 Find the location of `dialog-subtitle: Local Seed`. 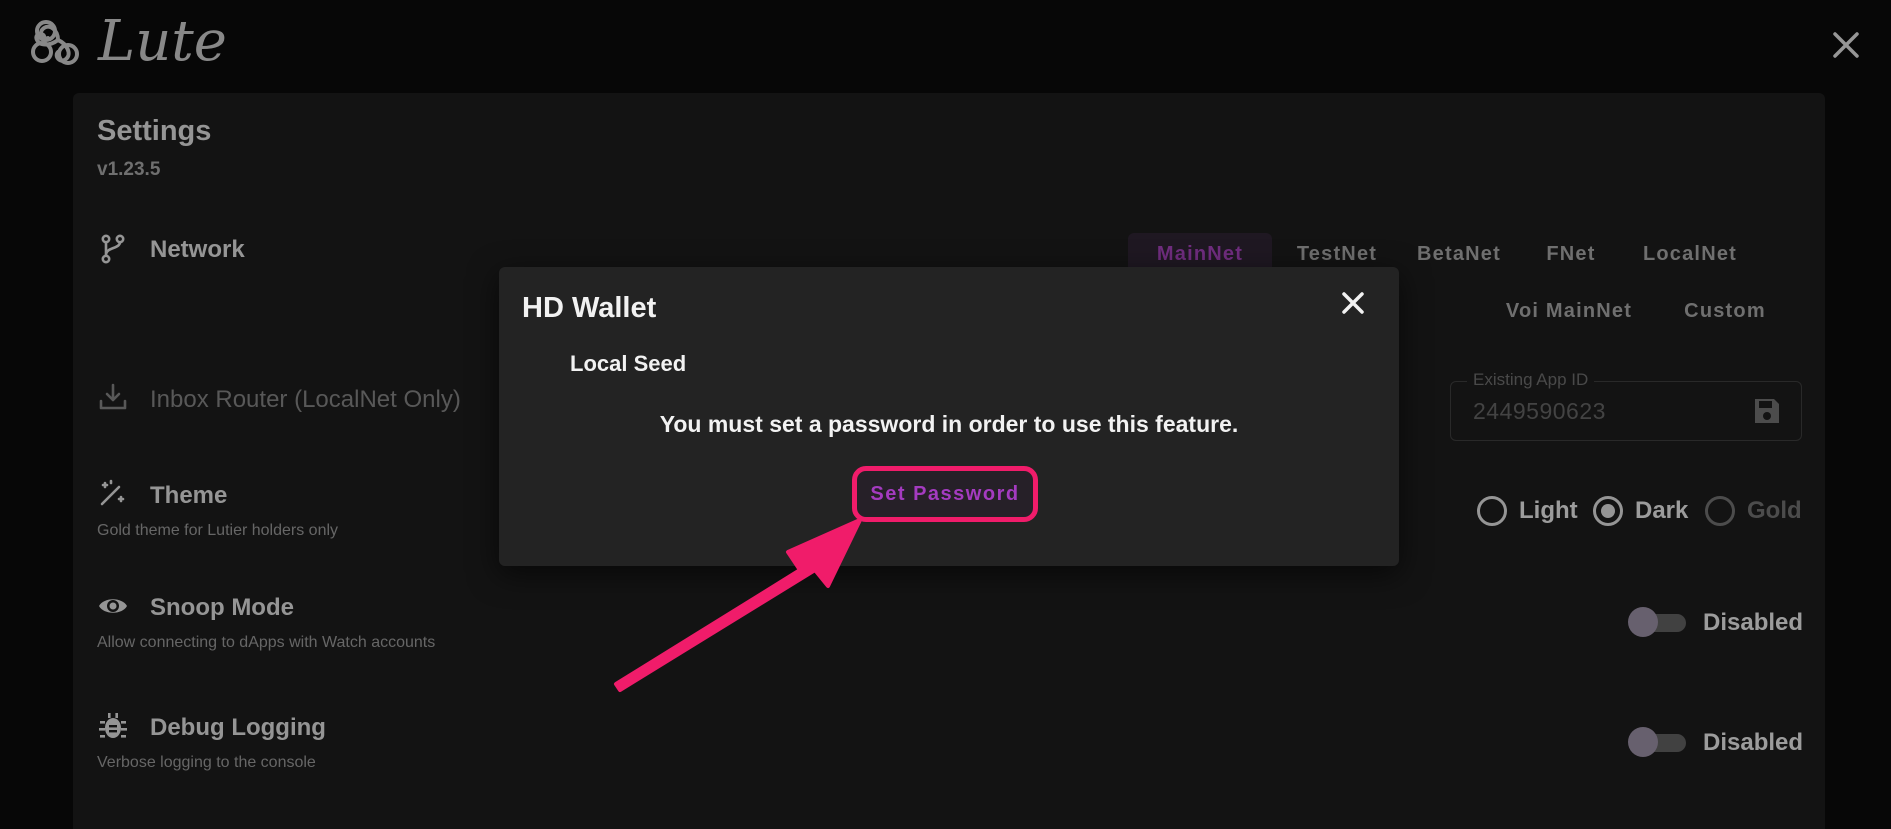

dialog-subtitle: Local Seed is located at coordinates (628, 363).